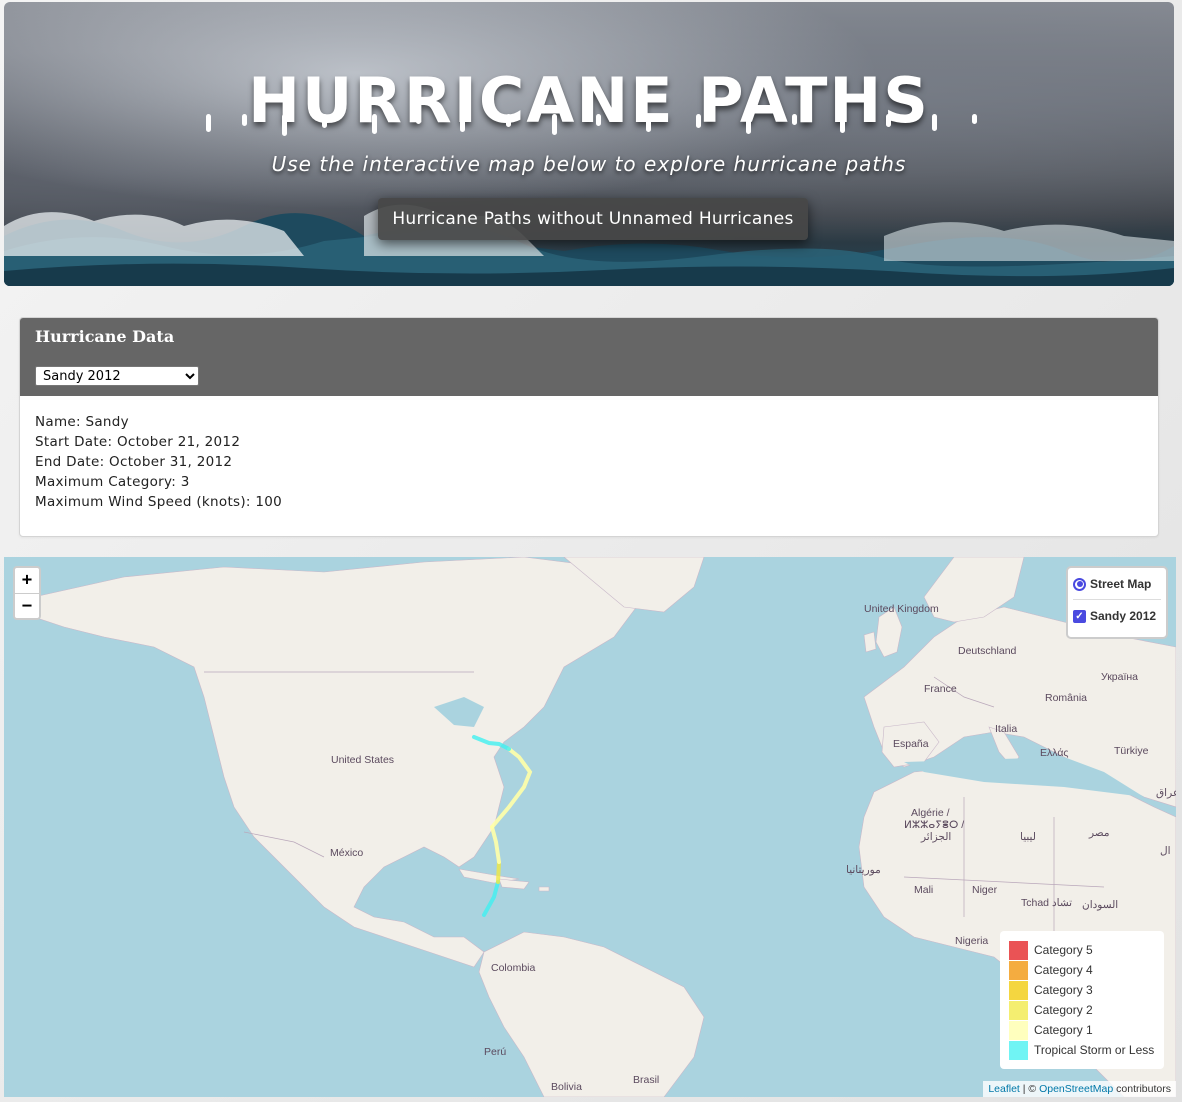 The image size is (1182, 1102). What do you see at coordinates (1063, 1010) in the screenshot?
I see `legend-label: Category 2` at bounding box center [1063, 1010].